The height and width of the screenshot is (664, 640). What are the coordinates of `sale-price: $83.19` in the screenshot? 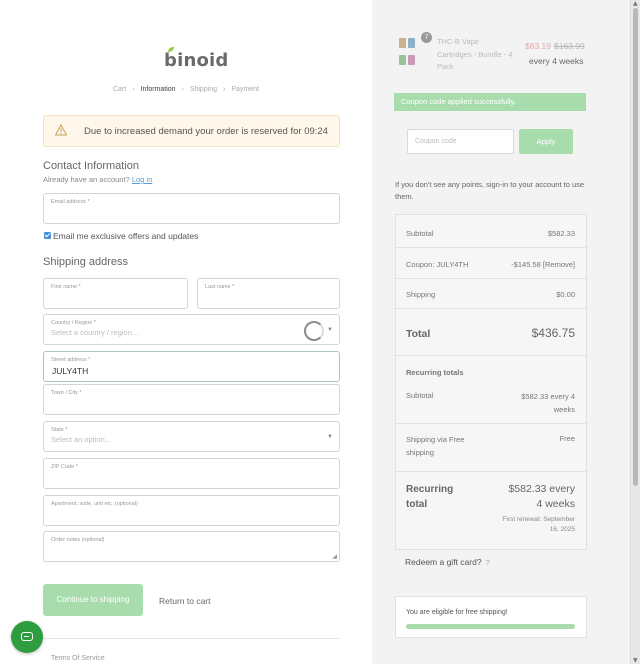 It's located at (538, 46).